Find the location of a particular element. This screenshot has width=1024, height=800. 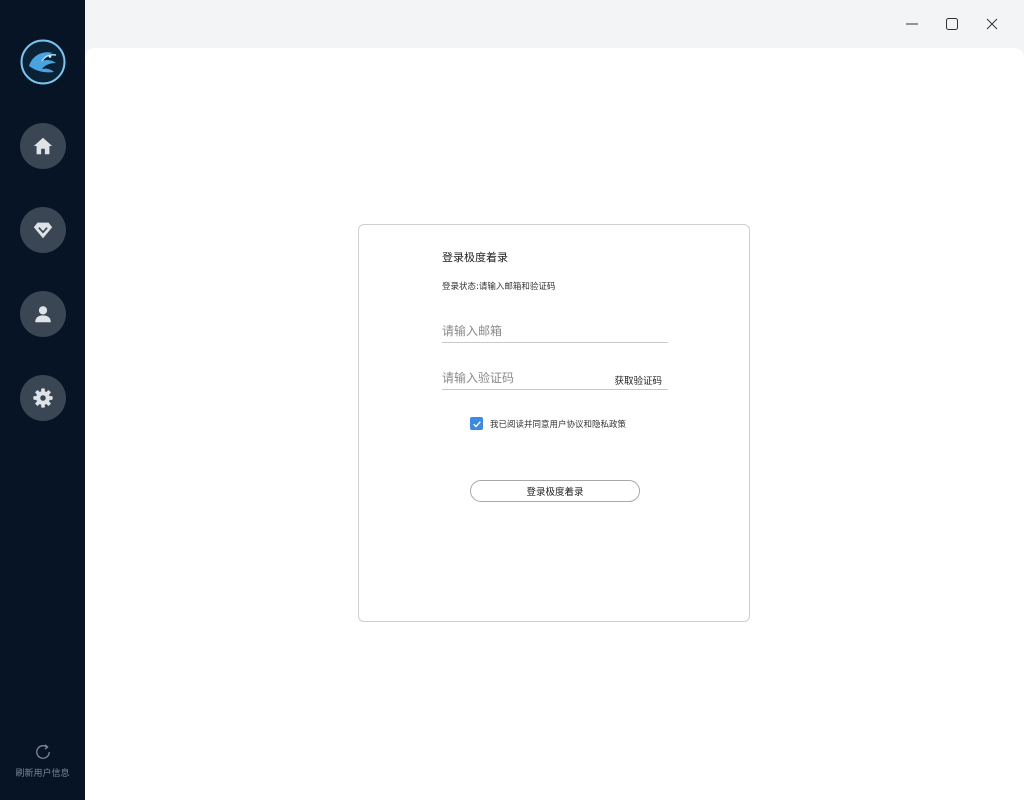

sidebar: 刷新用户信息 is located at coordinates (42, 400).